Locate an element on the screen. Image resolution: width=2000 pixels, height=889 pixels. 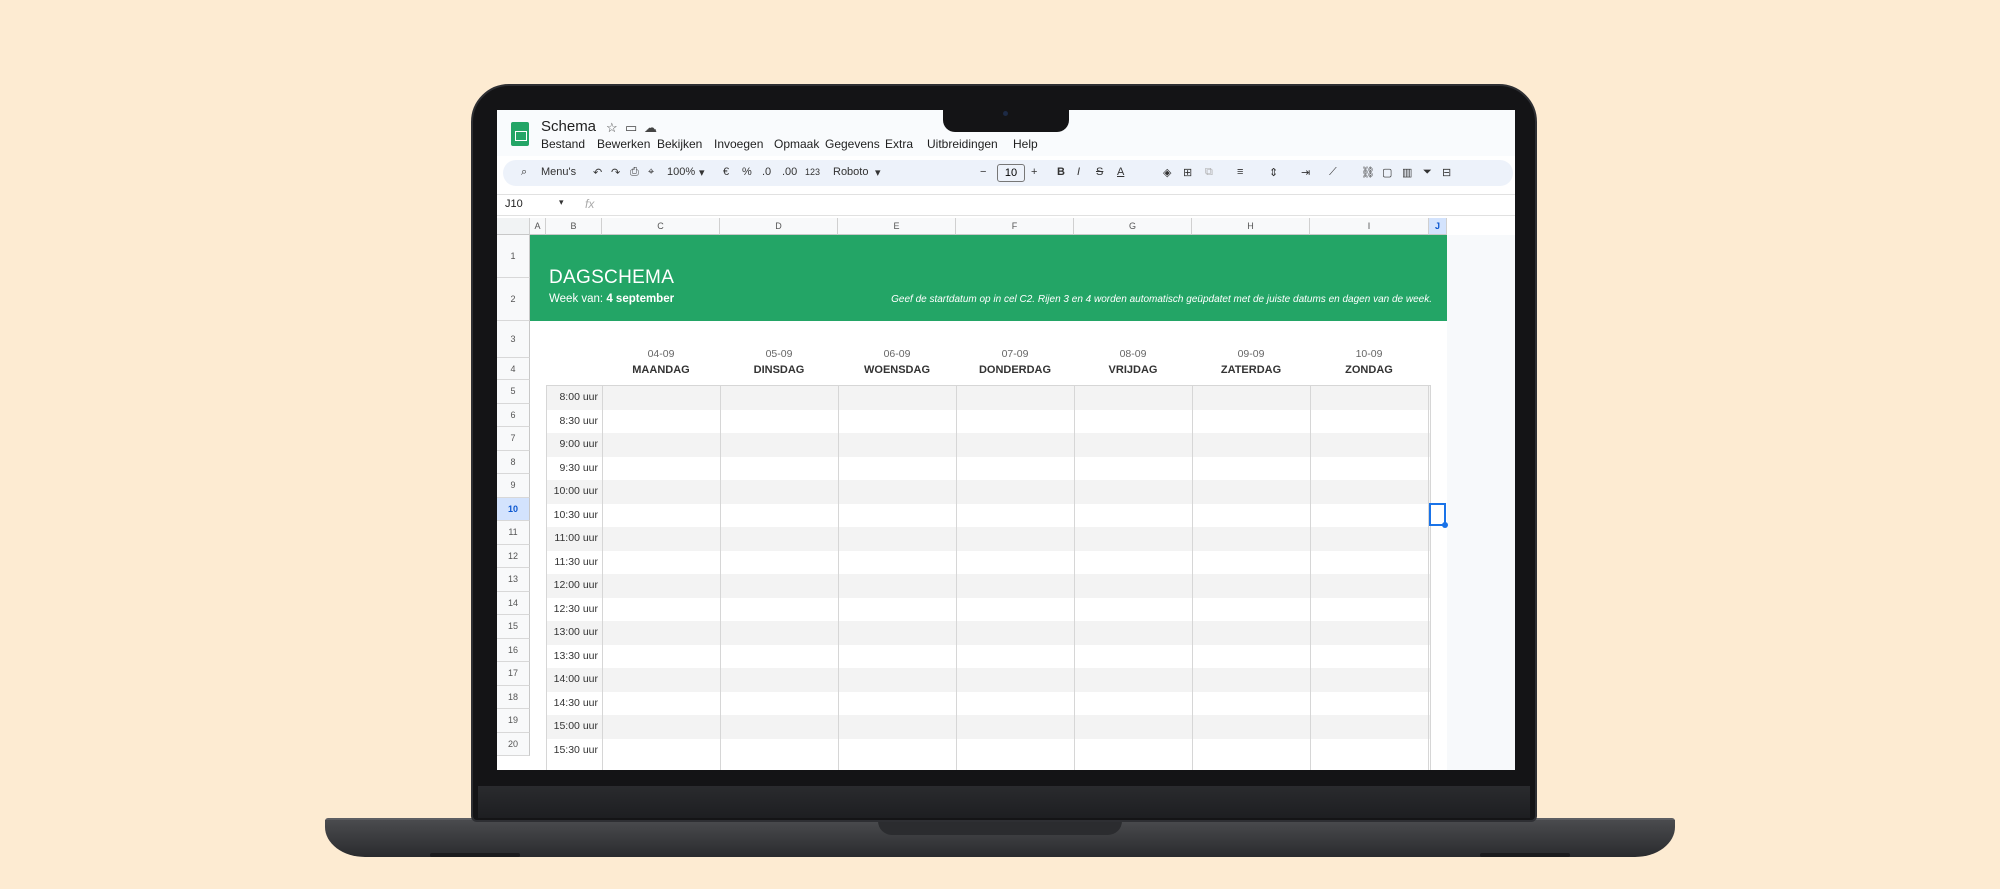
empty-sheet-area is located at coordinates (1481, 502).